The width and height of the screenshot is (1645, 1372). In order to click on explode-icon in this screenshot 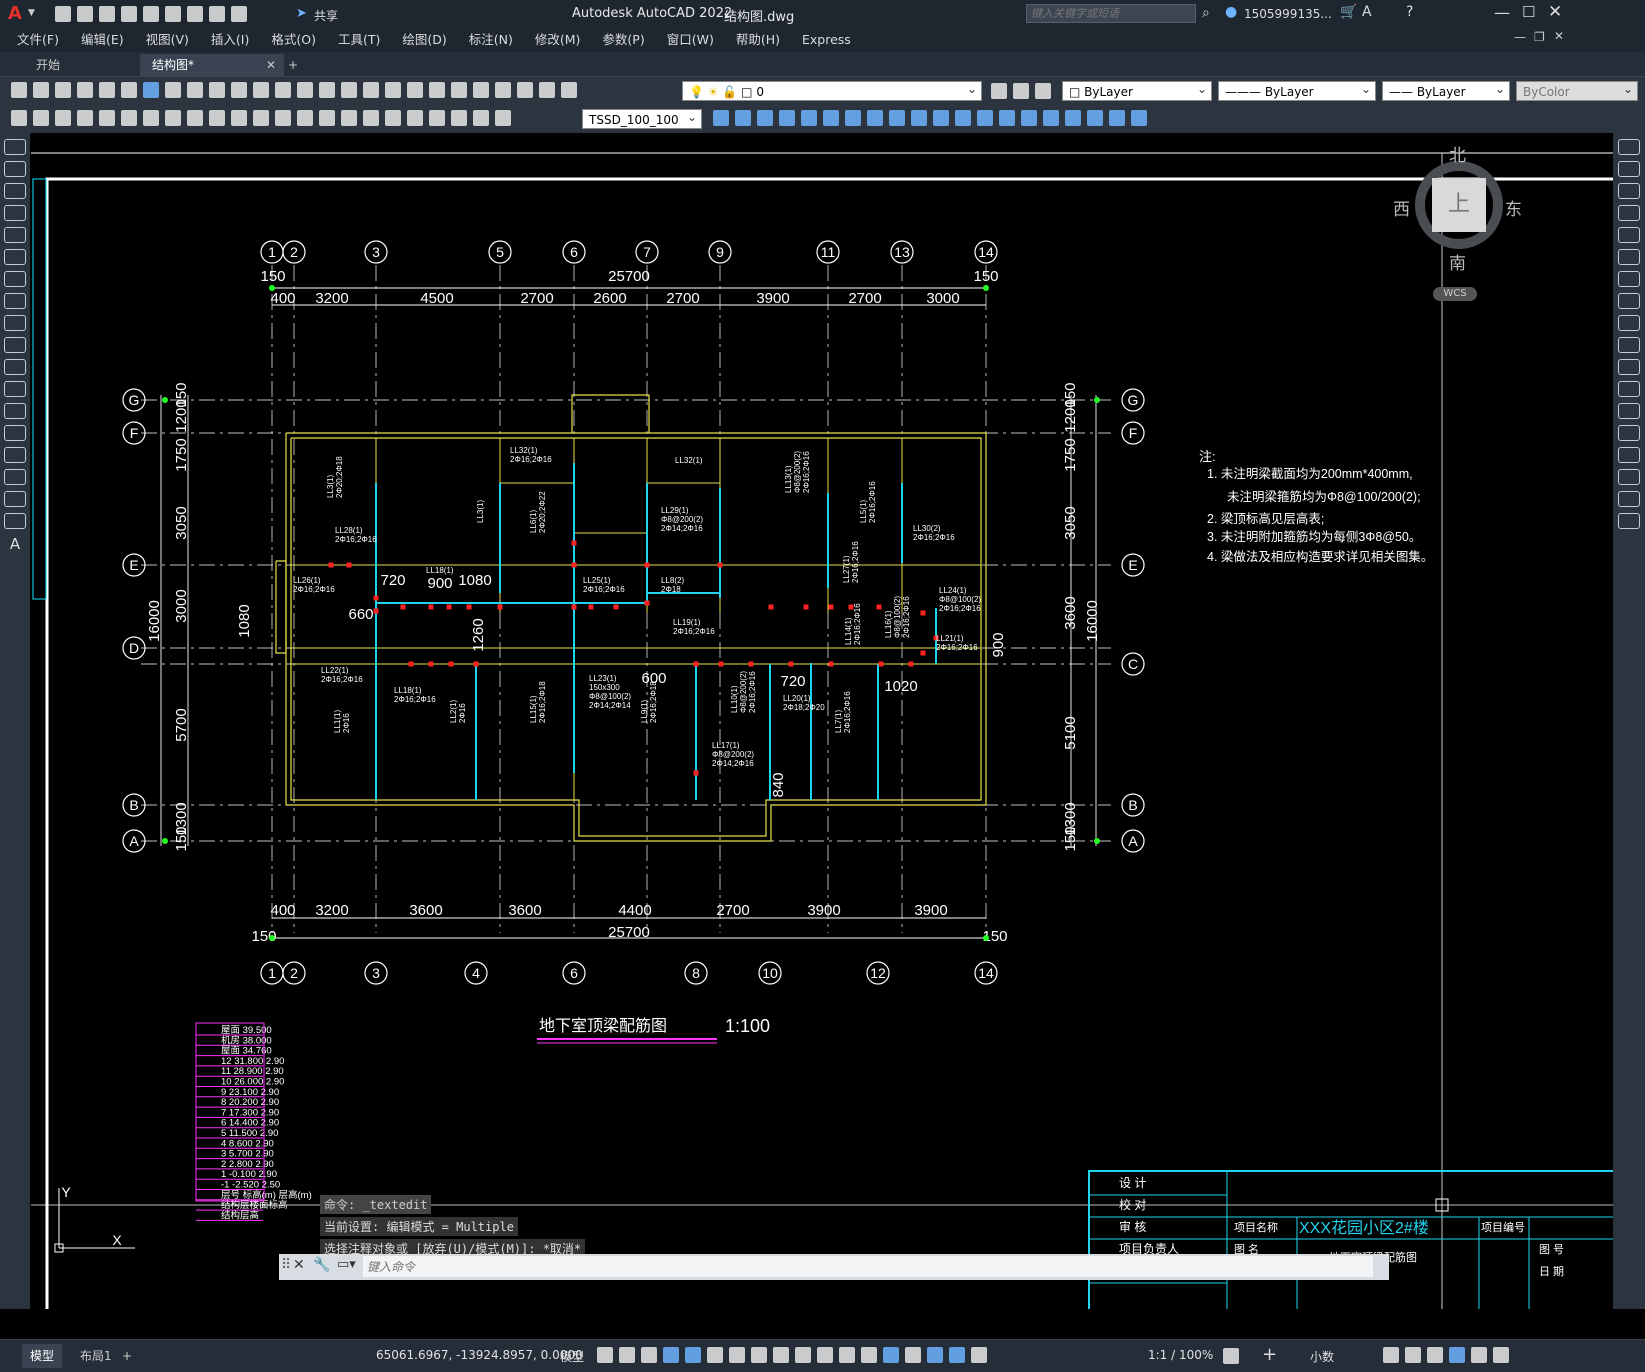, I will do `click(1051, 118)`.